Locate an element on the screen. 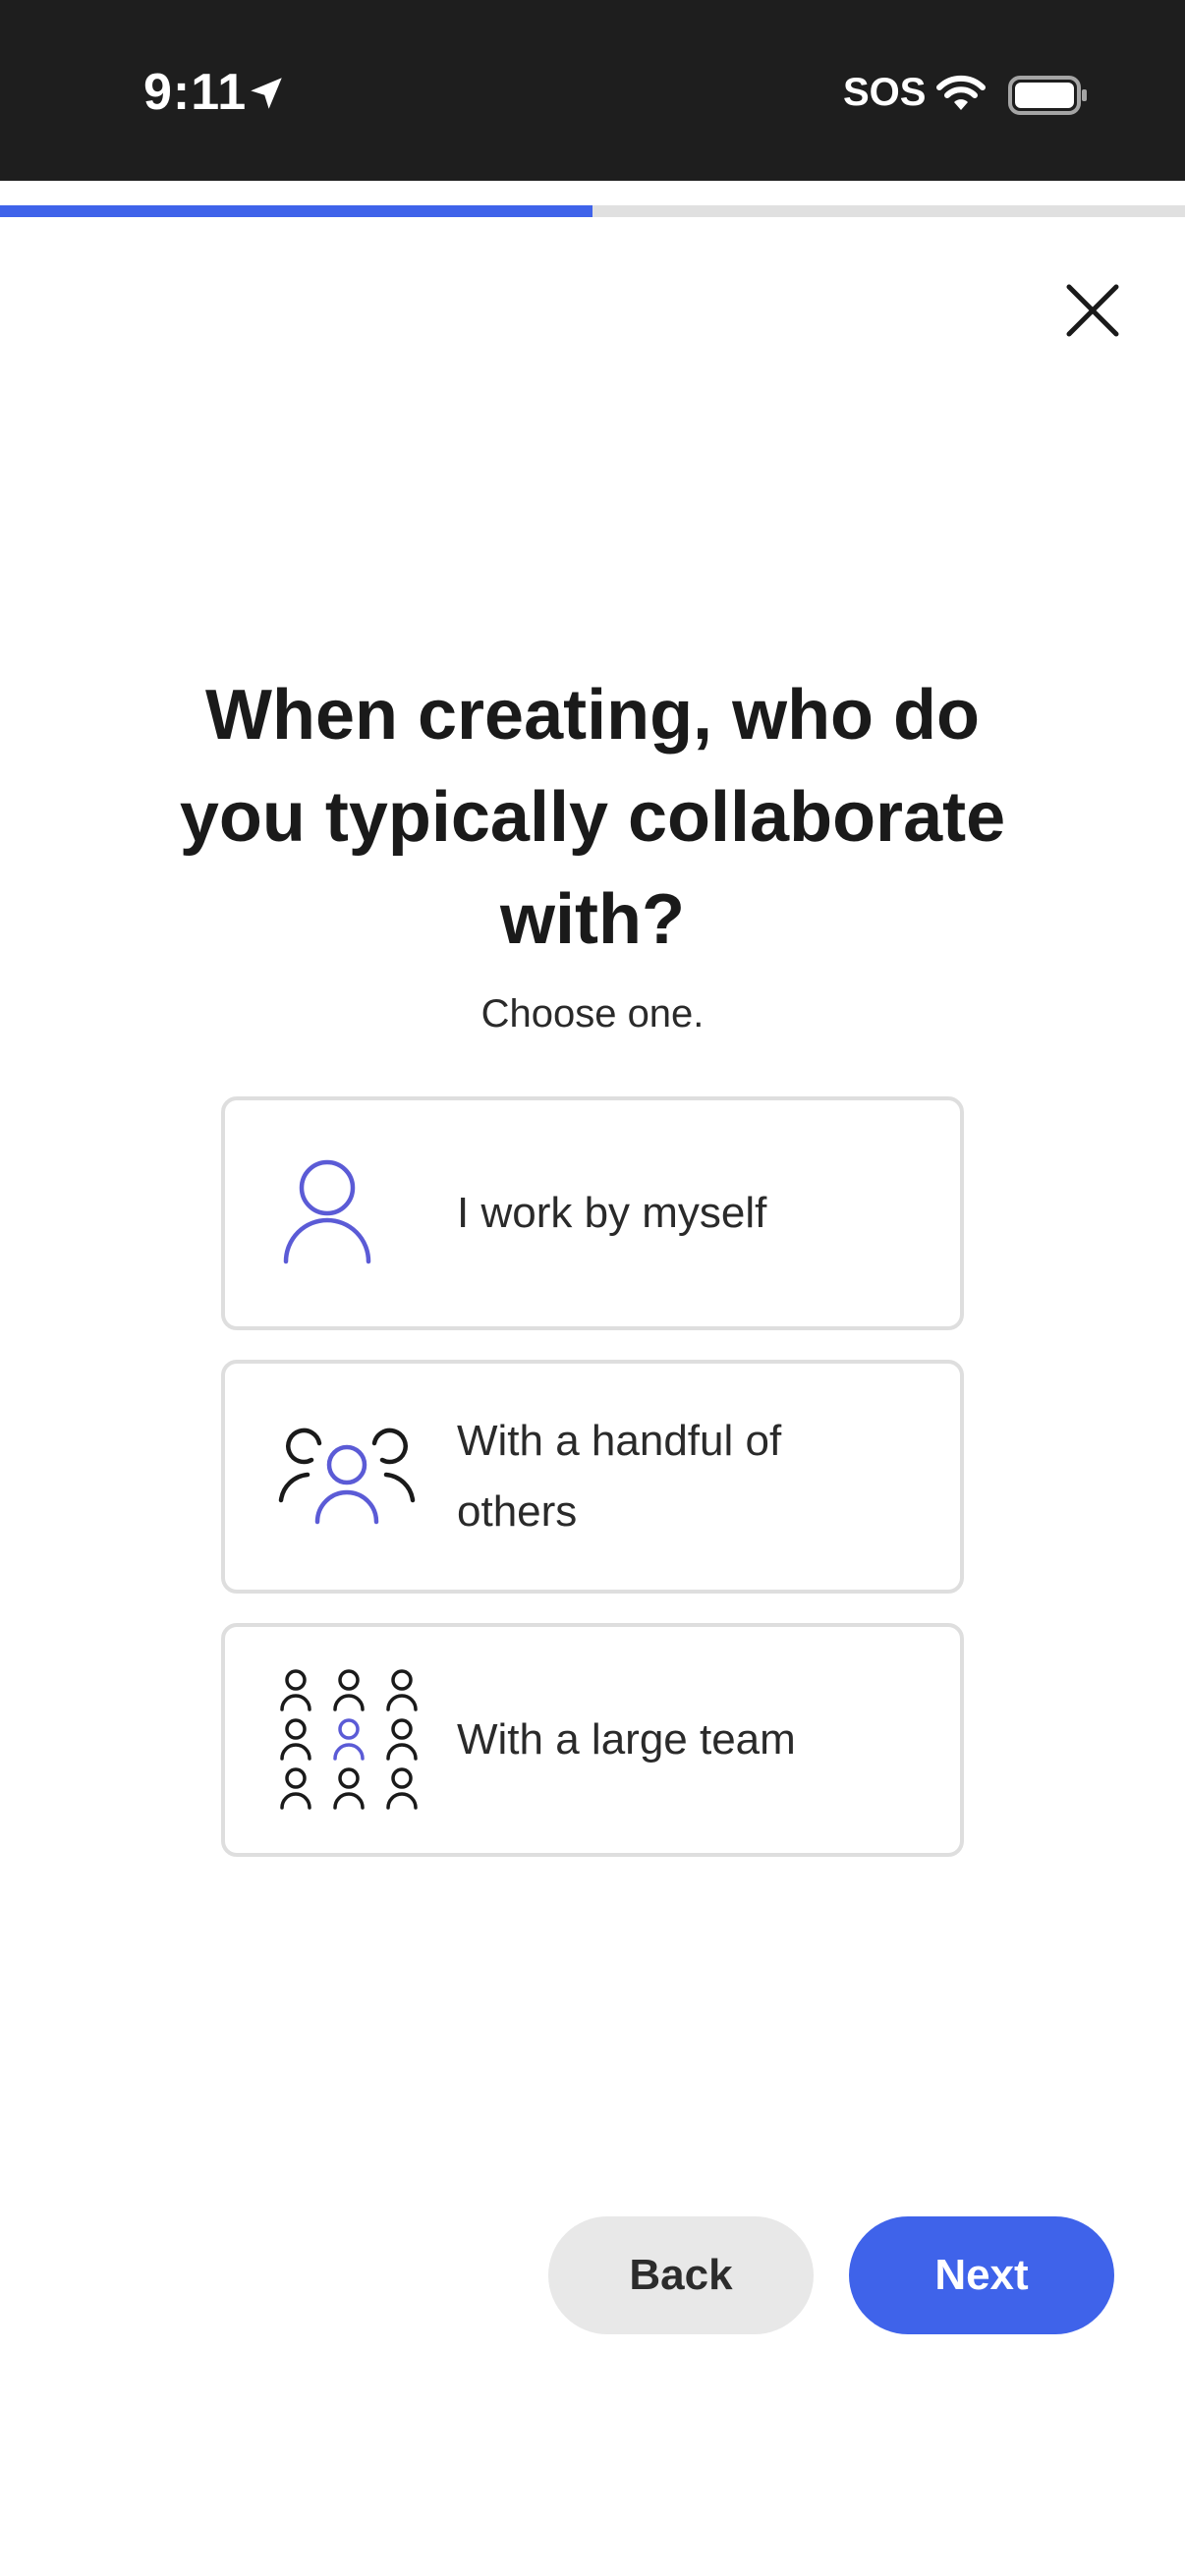  option-large-team: With a large team is located at coordinates (592, 1740).